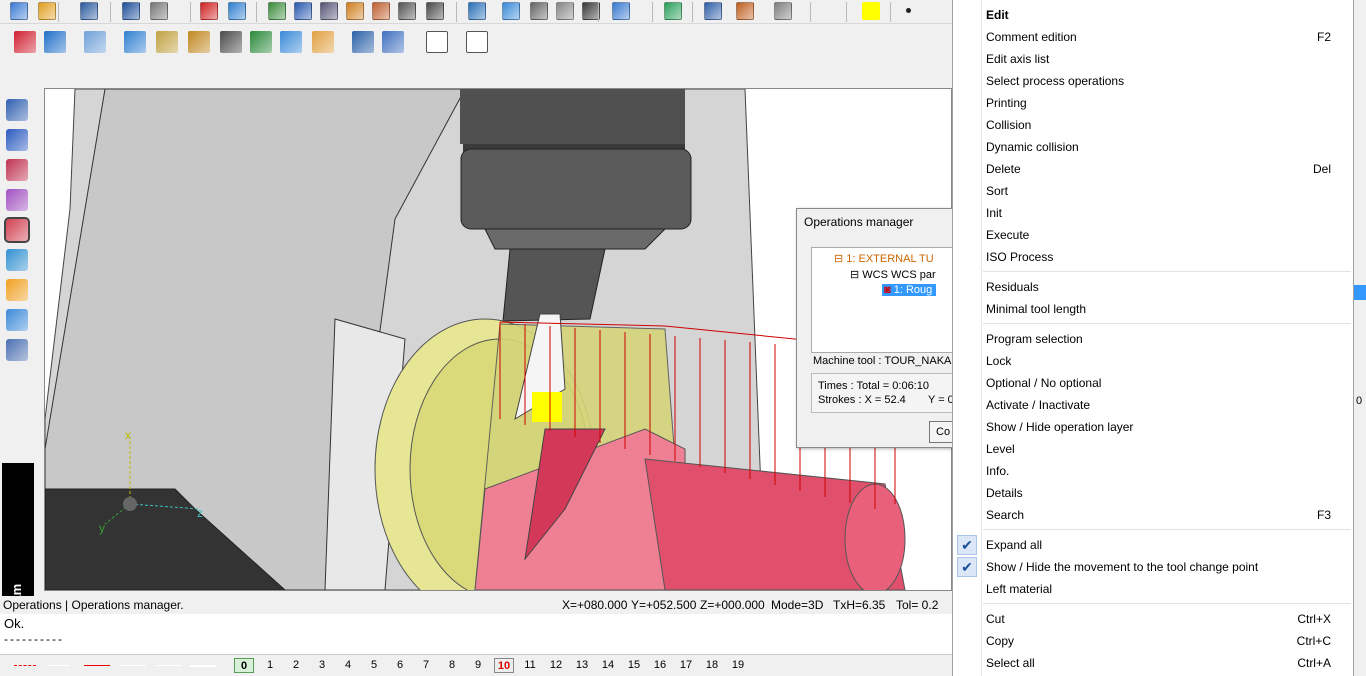  What do you see at coordinates (322, 665) in the screenshot?
I see `layer-3: 3` at bounding box center [322, 665].